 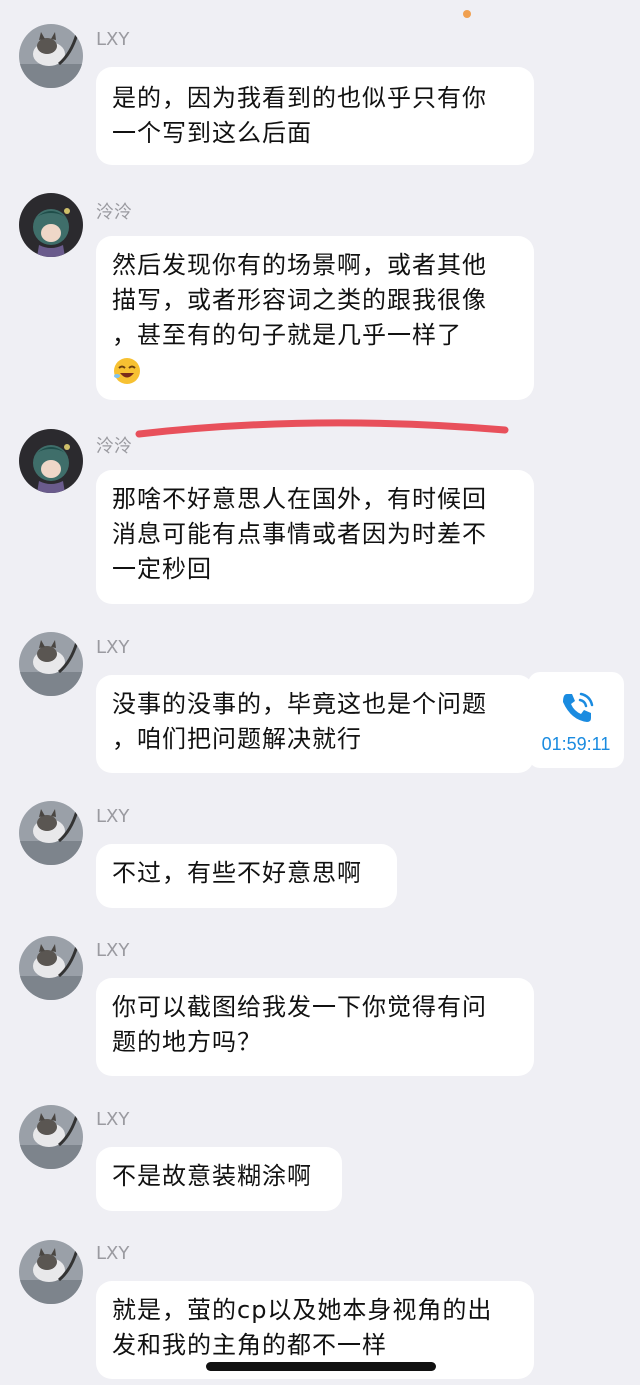 I want to click on laughing-face-emoji-icon, so click(x=127, y=371).